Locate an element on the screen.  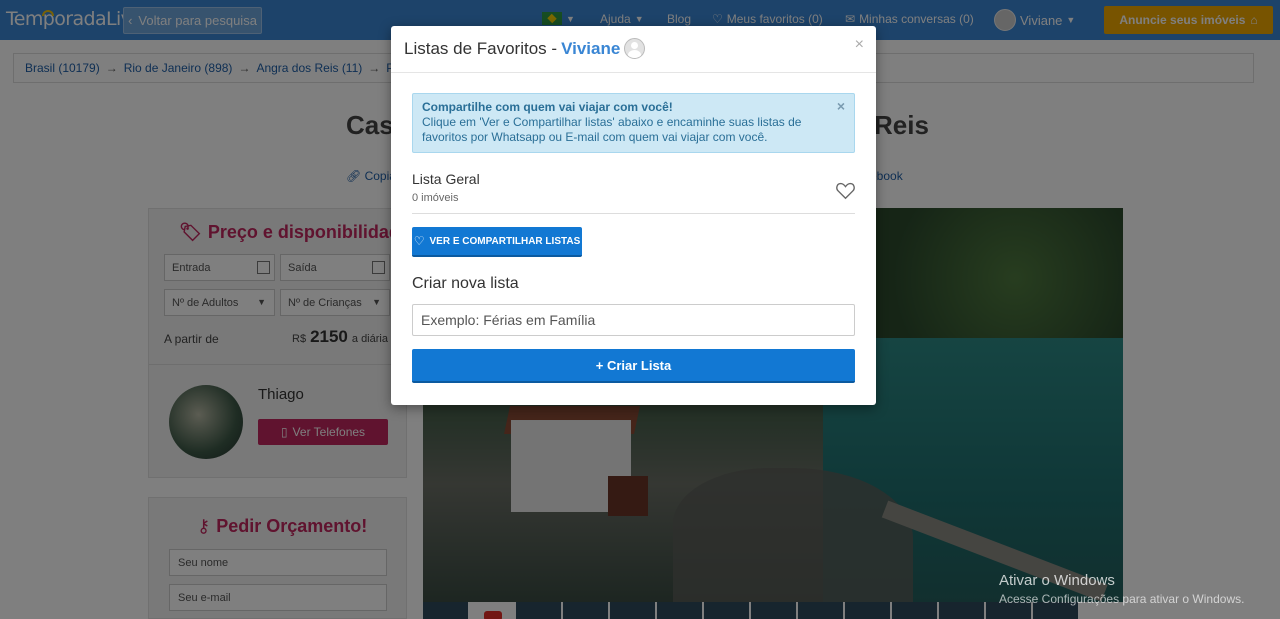
modal-title-text: Listas de Favoritos - is located at coordinates (481, 48).